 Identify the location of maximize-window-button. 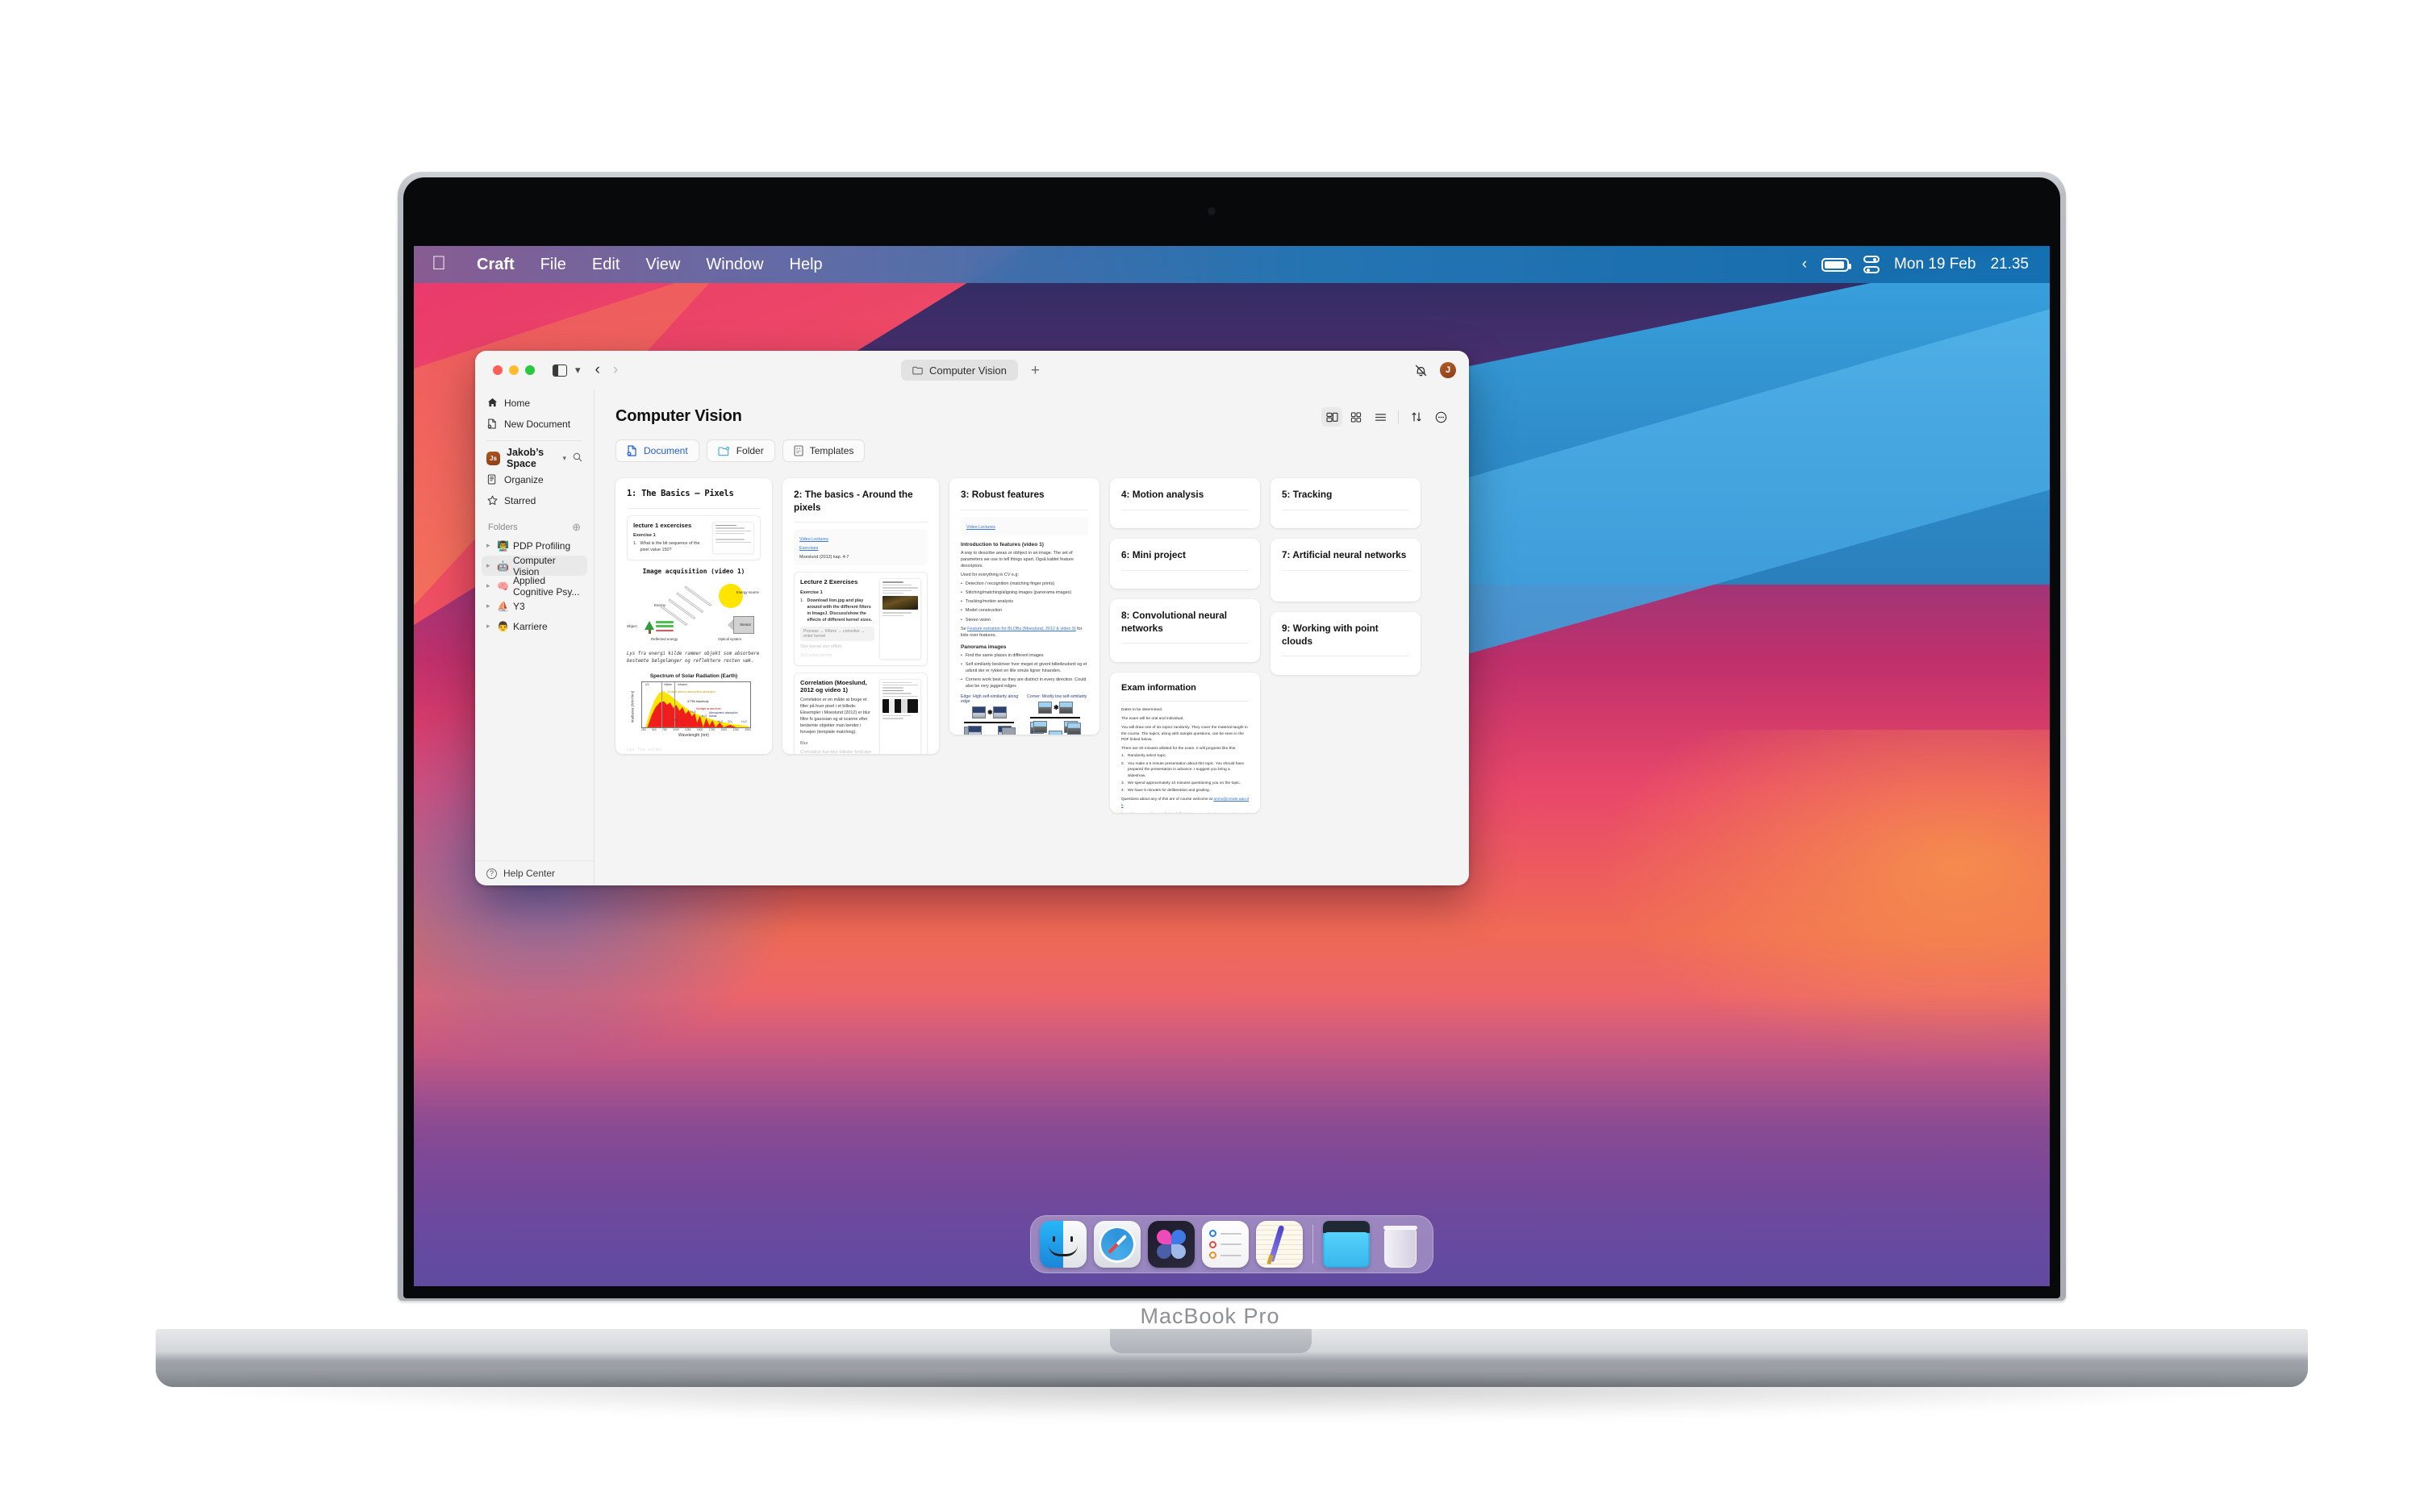
(530, 370).